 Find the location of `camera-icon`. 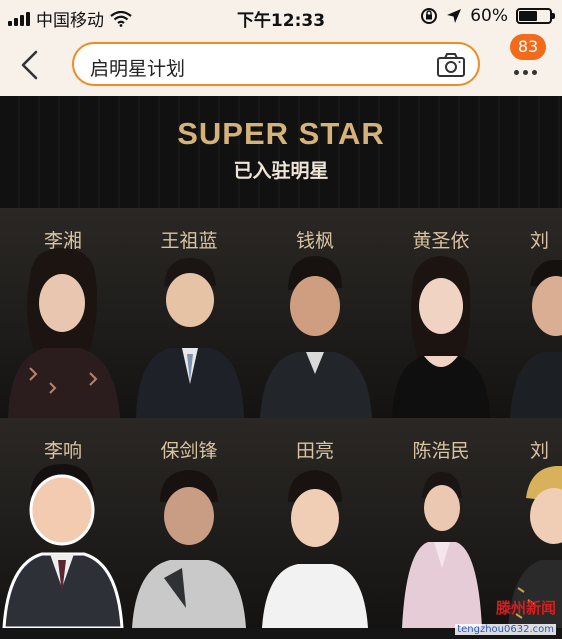

camera-icon is located at coordinates (451, 65).